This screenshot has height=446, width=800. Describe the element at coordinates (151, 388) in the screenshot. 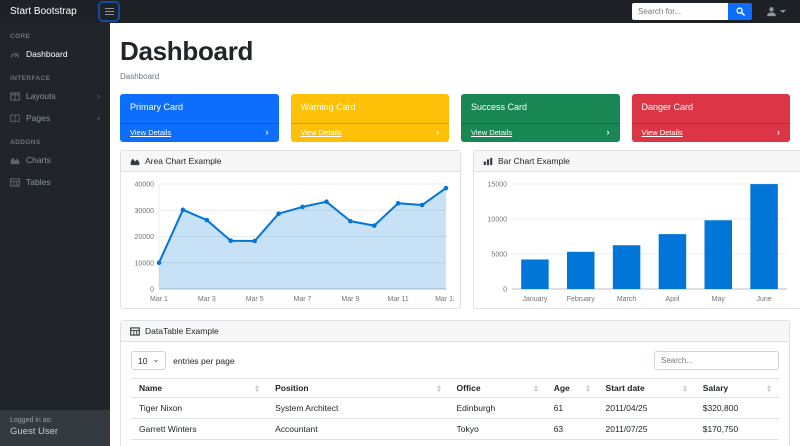

I see `column-label: Name` at that location.